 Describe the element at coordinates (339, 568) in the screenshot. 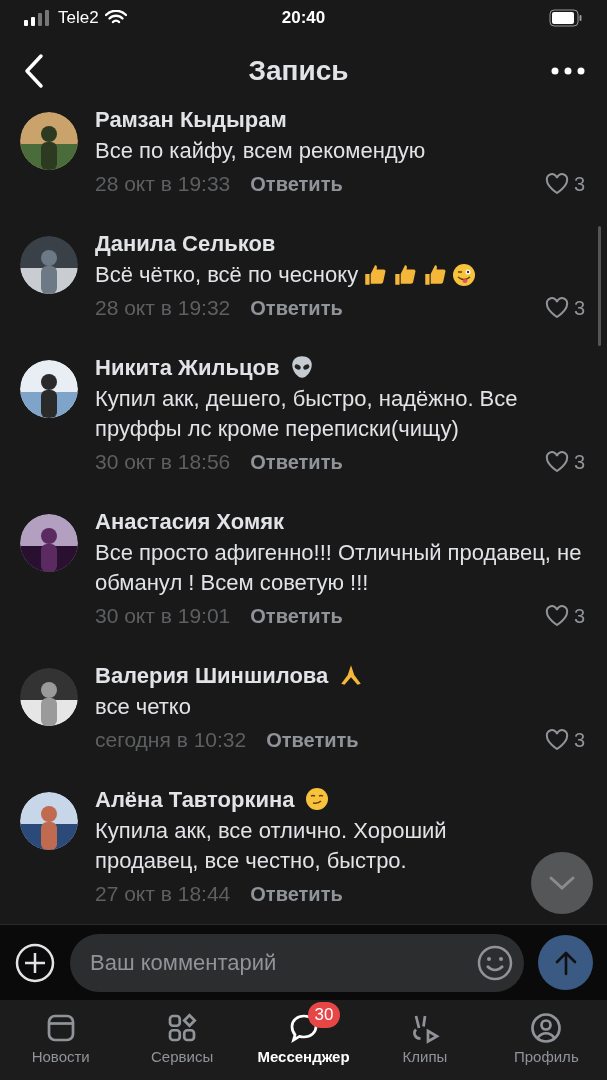

I see `comment-text: Все просто афигенно!!! Отличный продавец, не обманул ! Всем советую !!!` at that location.